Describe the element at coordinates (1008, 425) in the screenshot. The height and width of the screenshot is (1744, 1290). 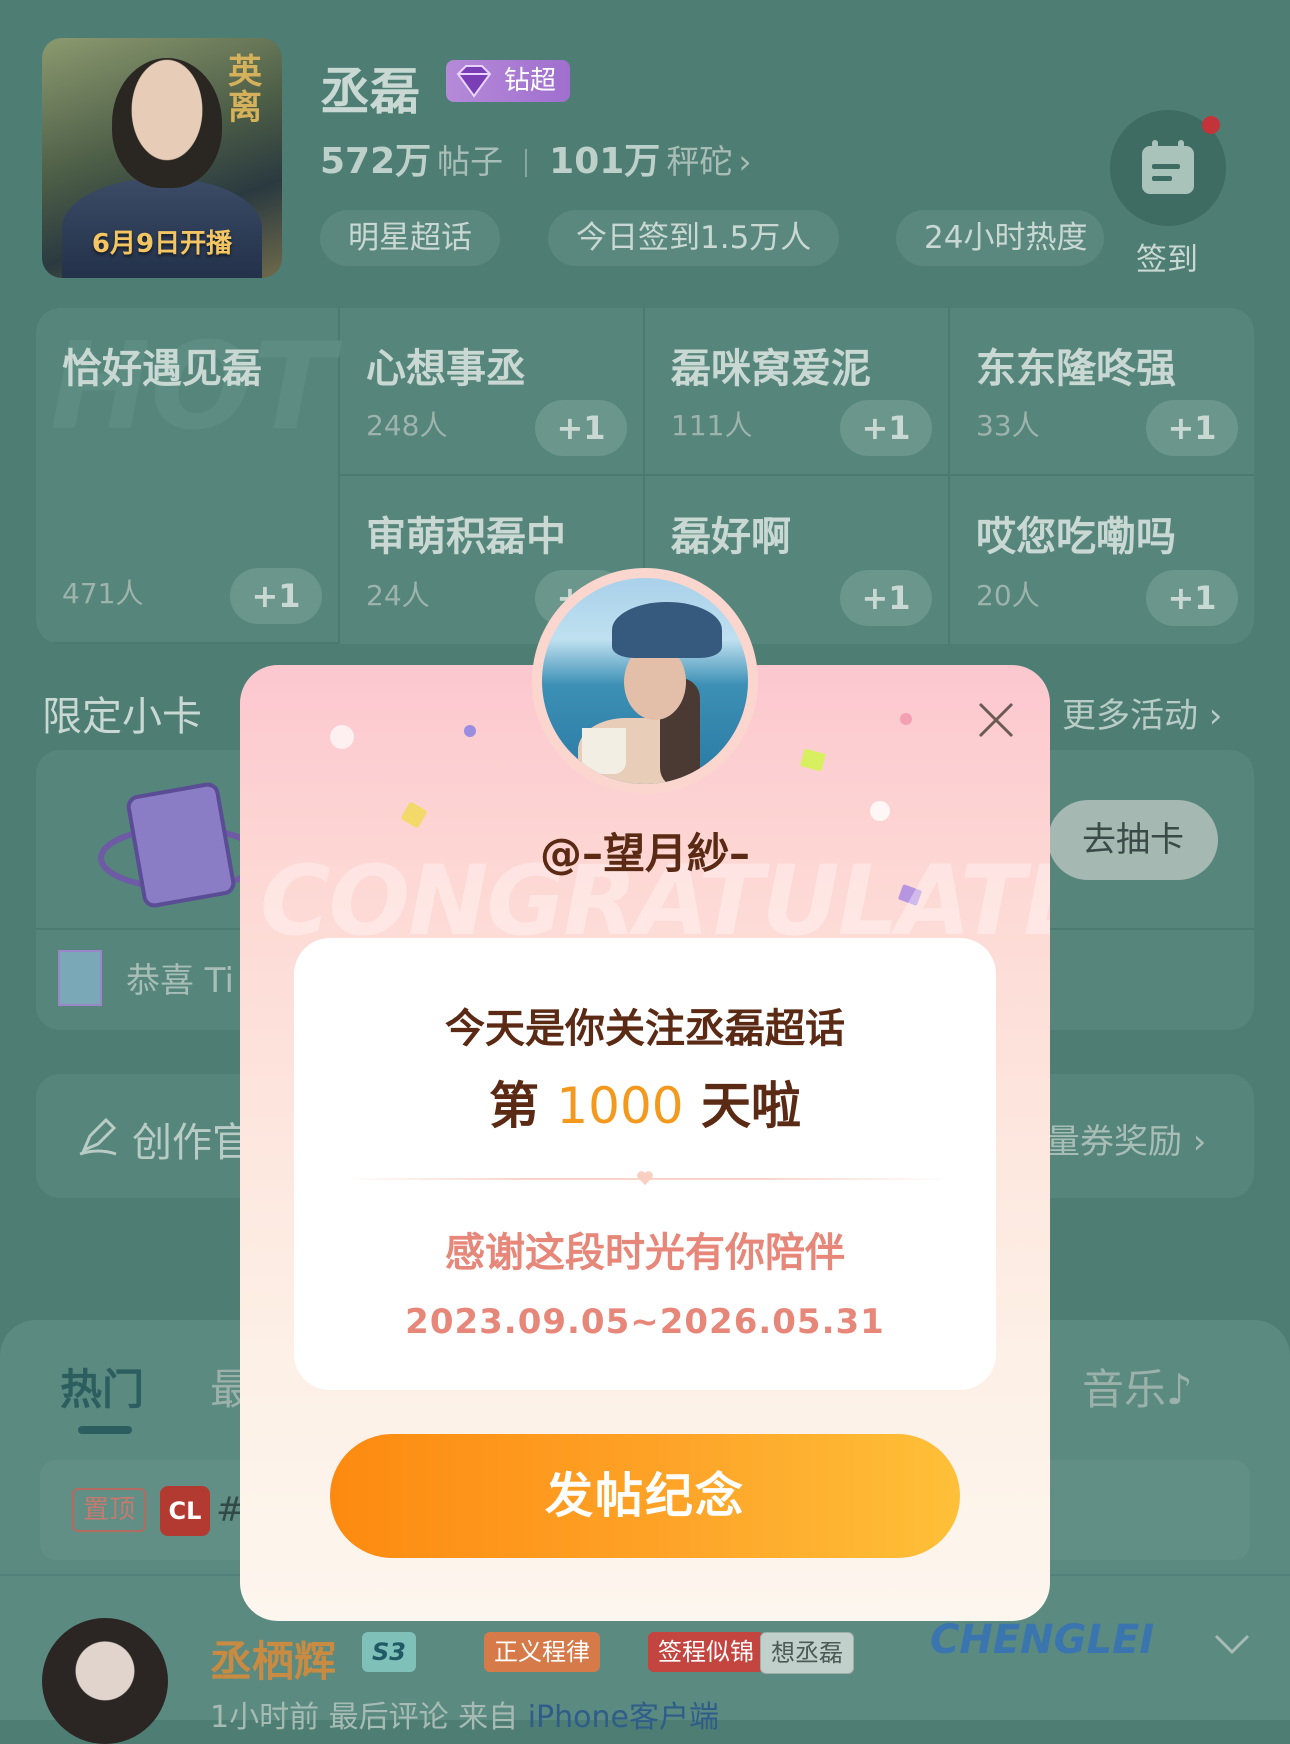
I see `badge-count: 33人` at that location.